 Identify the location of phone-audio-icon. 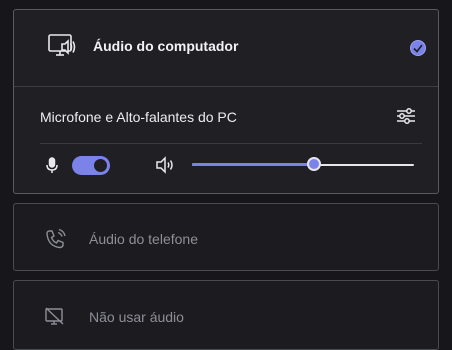
(56, 241).